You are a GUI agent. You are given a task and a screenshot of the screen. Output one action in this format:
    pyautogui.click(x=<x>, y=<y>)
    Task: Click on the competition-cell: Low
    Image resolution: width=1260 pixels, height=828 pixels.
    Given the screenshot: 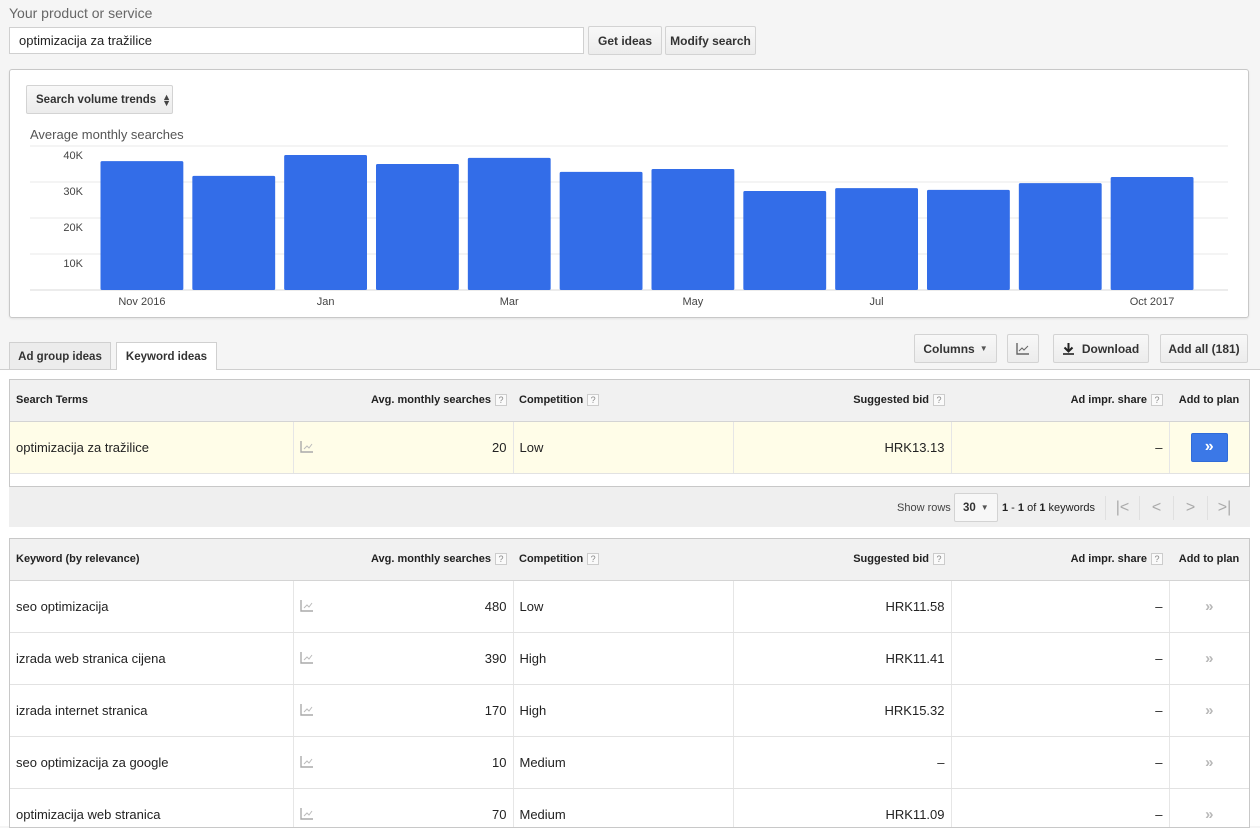 What is the action you would take?
    pyautogui.click(x=623, y=447)
    